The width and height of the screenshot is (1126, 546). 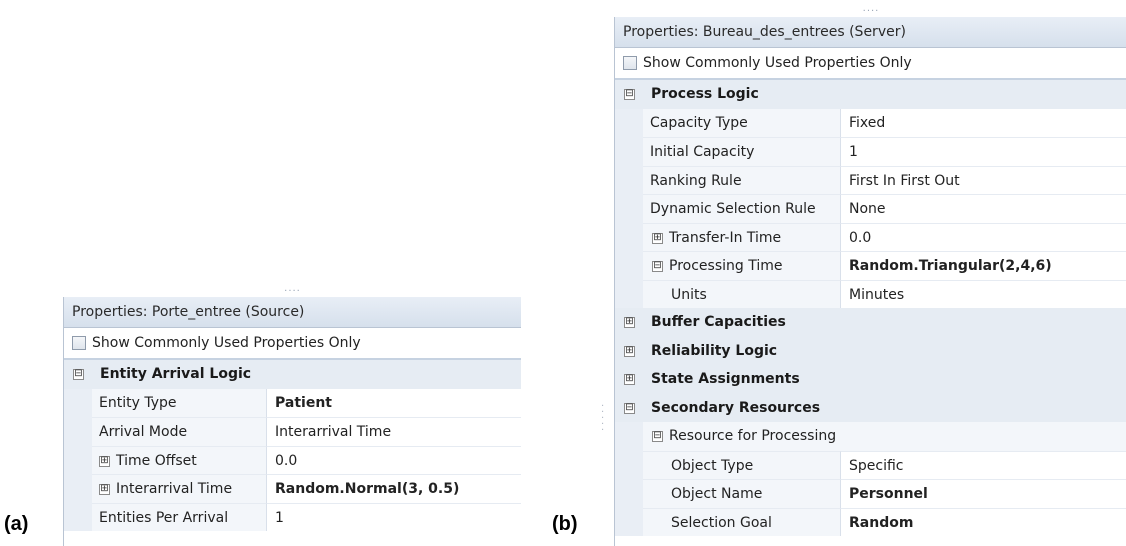 I want to click on property-name: Object Name, so click(x=717, y=494).